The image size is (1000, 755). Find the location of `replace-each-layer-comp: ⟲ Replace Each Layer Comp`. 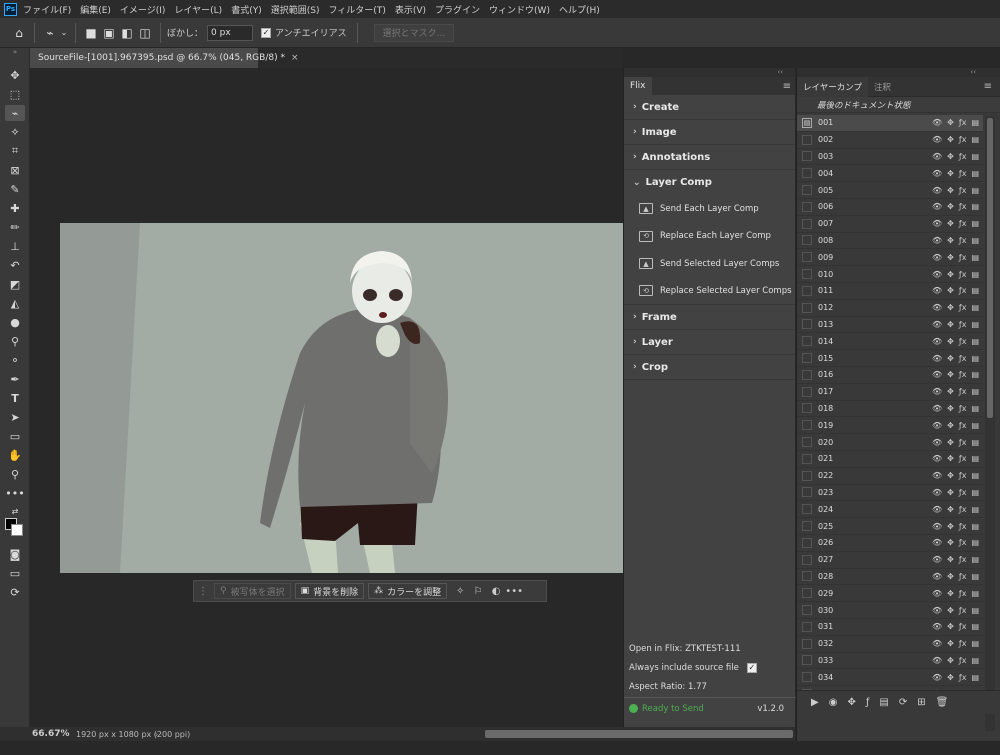

replace-each-layer-comp: ⟲ Replace Each Layer Comp is located at coordinates (709, 237).